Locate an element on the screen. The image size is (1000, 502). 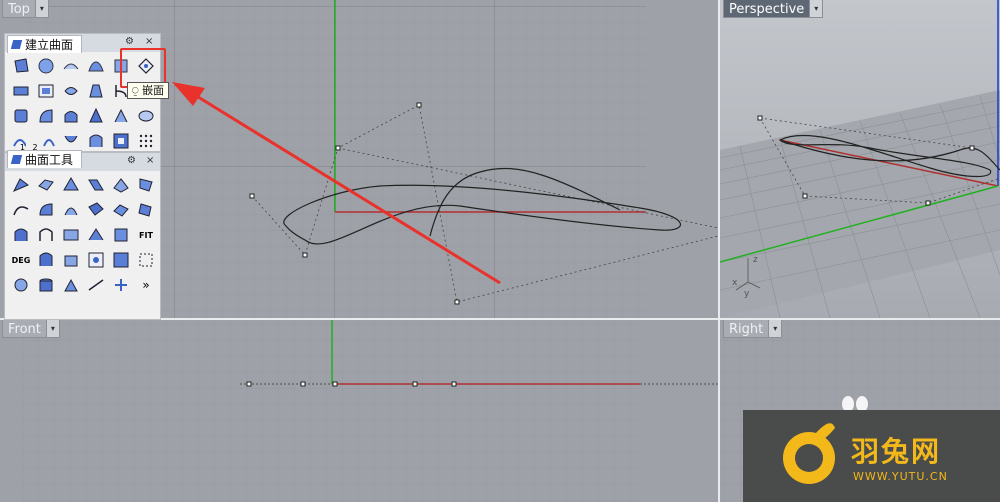
top-viewport-label: Top is located at coordinates (19, 9).